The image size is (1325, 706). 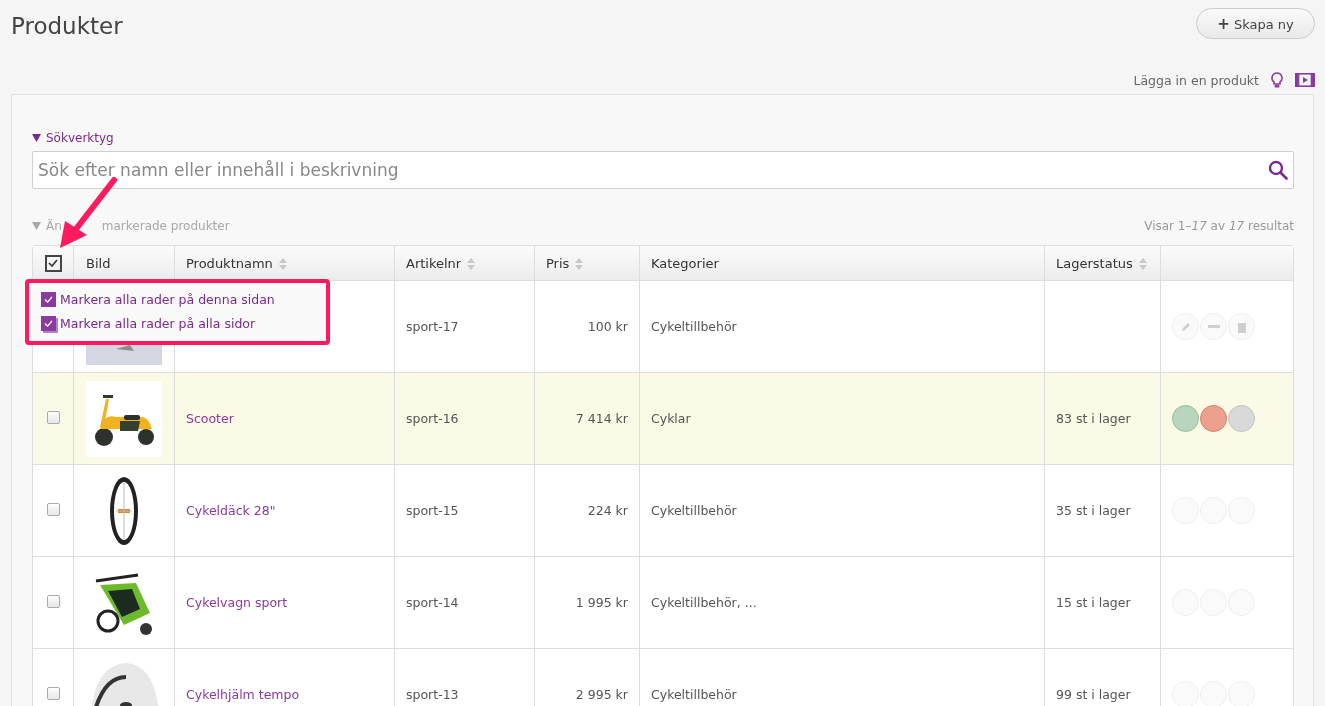 What do you see at coordinates (243, 694) in the screenshot?
I see `product-name-link: Cykelhjälm tempo` at bounding box center [243, 694].